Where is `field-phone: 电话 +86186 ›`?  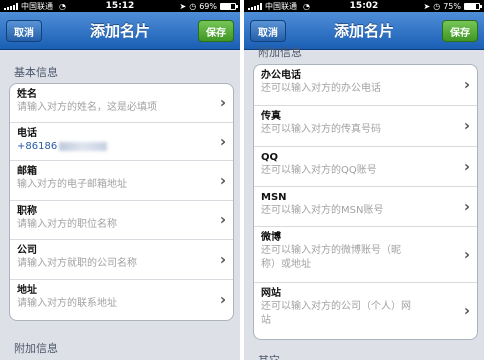 field-phone: 电话 +86186 › is located at coordinates (121, 142).